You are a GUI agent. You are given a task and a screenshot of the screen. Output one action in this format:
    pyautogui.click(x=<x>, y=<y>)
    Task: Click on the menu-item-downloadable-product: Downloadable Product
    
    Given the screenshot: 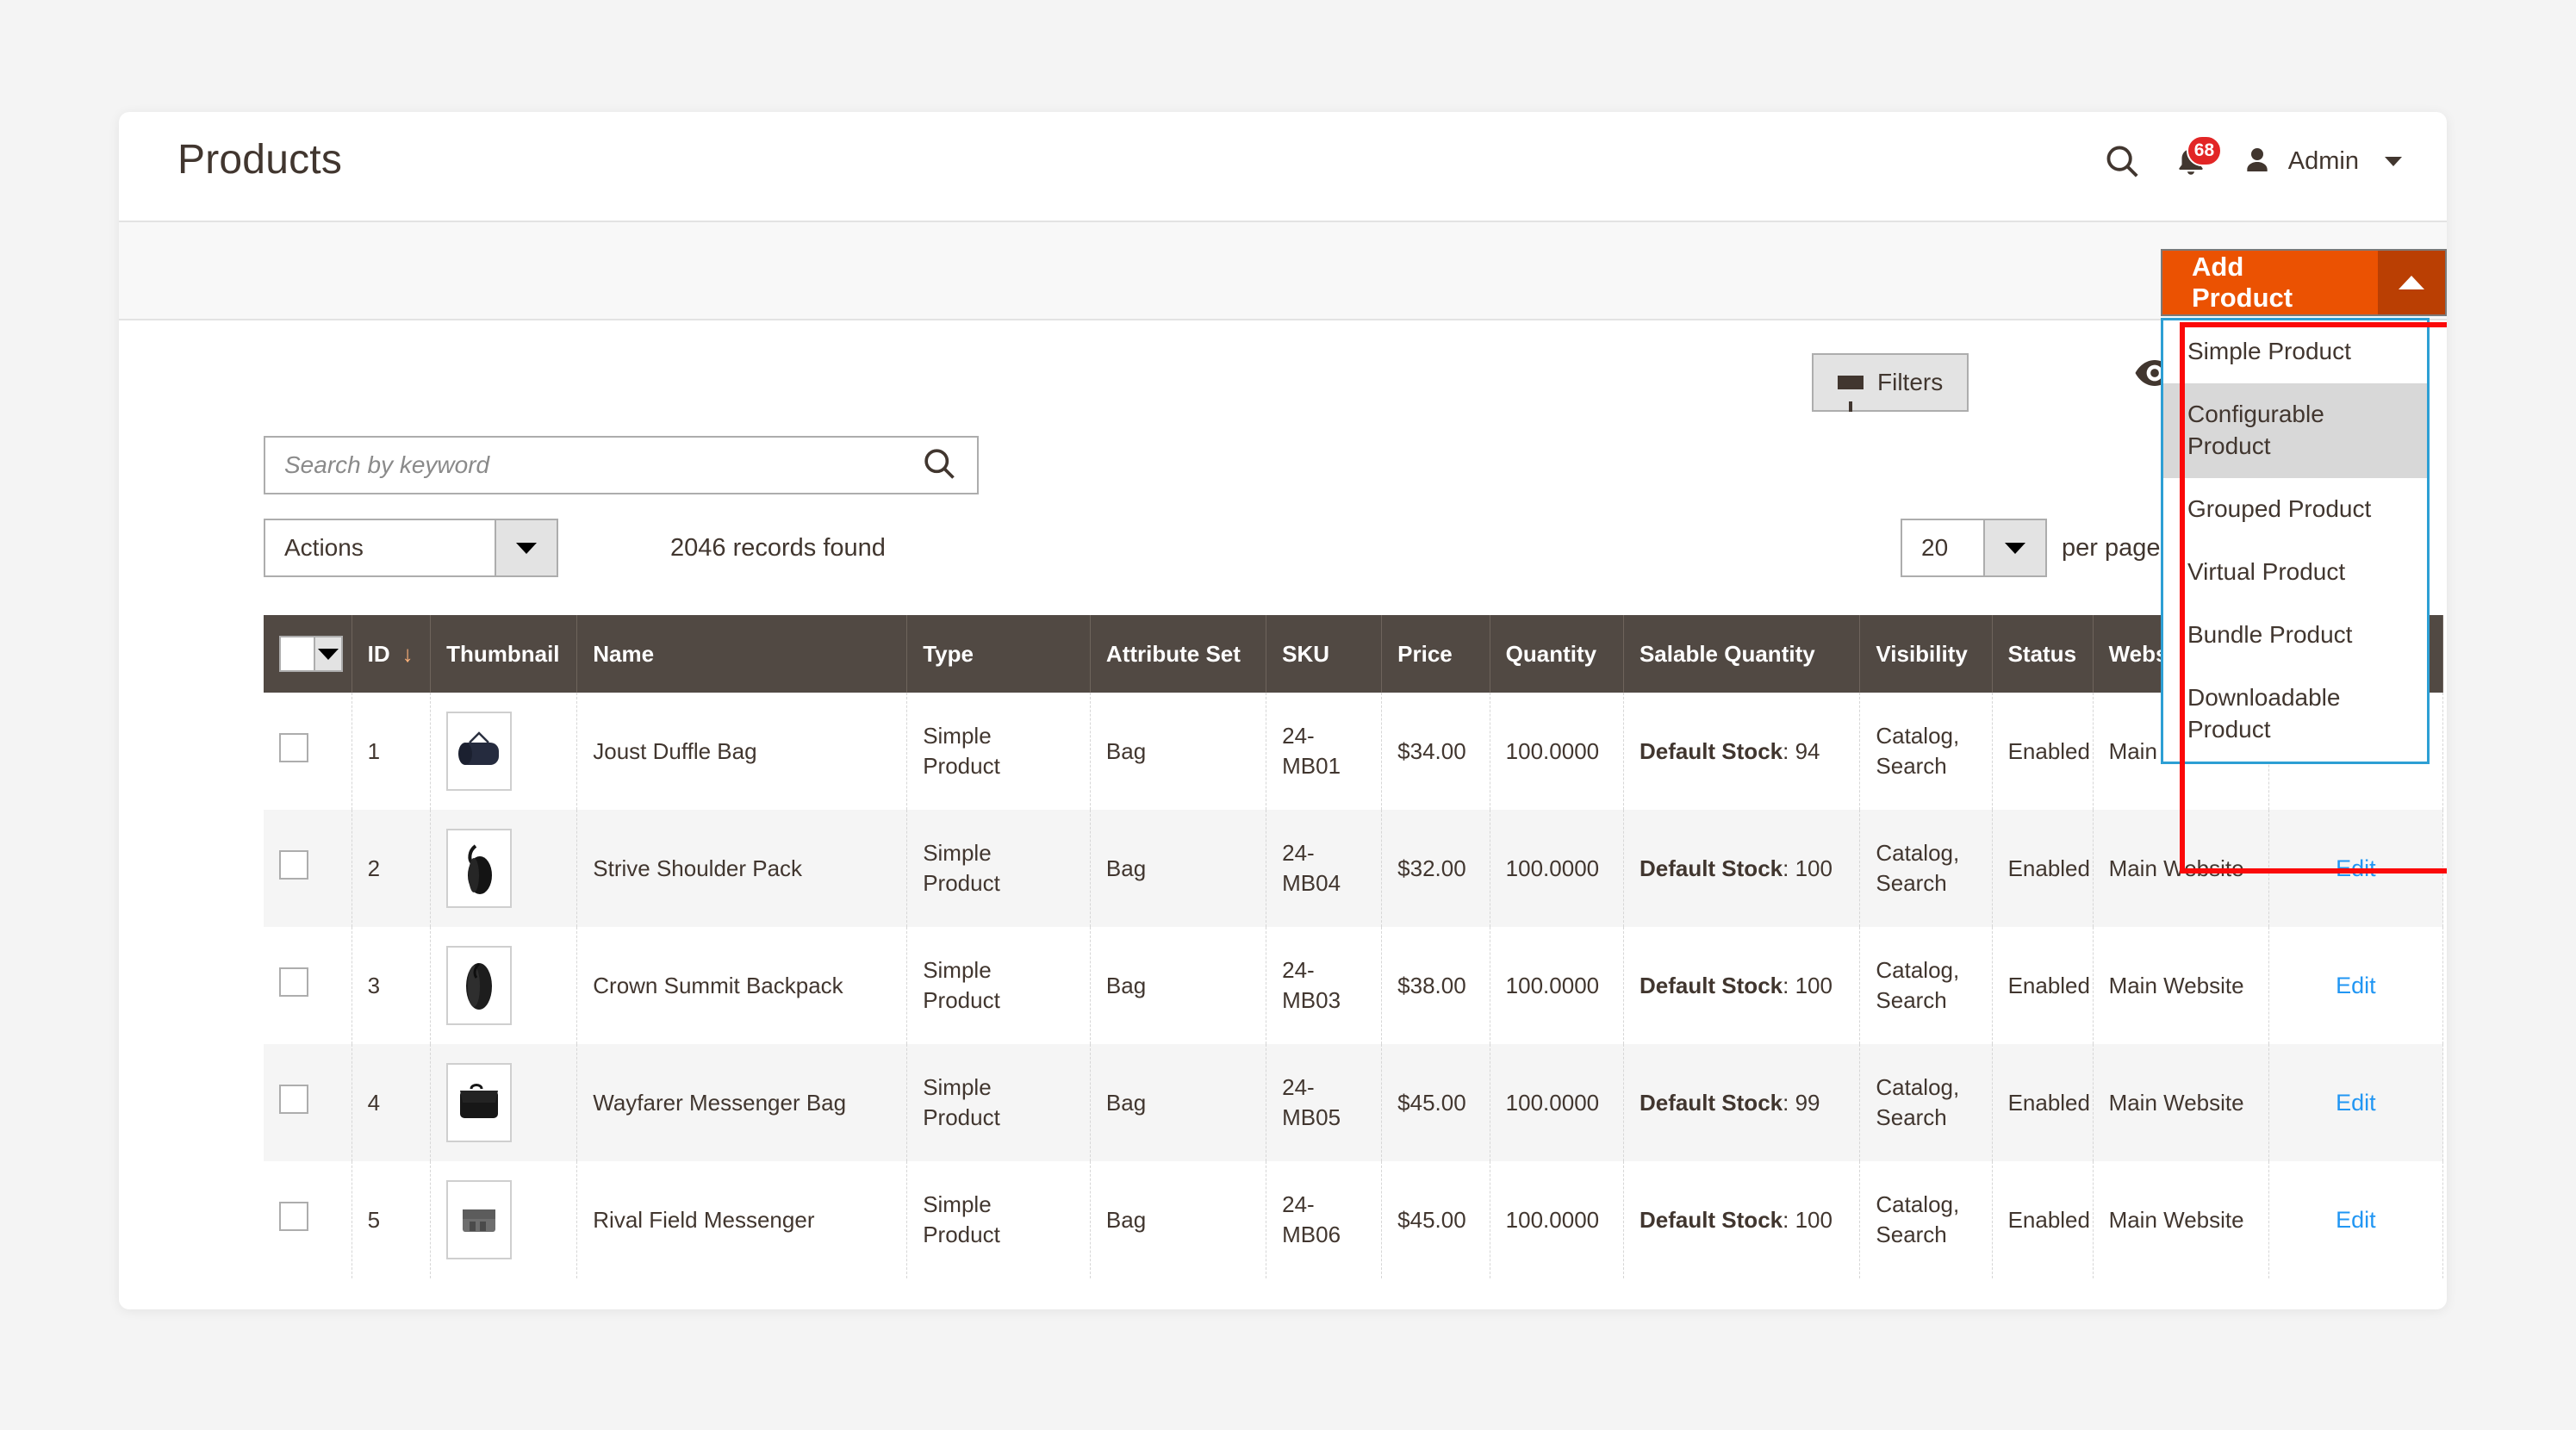 What is the action you would take?
    pyautogui.click(x=2295, y=714)
    